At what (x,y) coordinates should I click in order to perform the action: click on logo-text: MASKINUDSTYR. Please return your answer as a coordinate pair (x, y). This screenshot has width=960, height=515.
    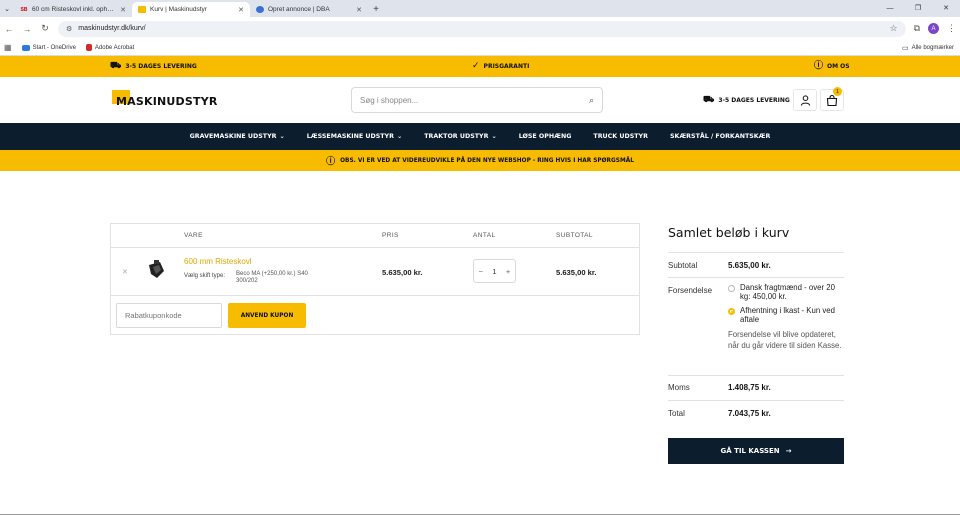
    Looking at the image, I should click on (167, 101).